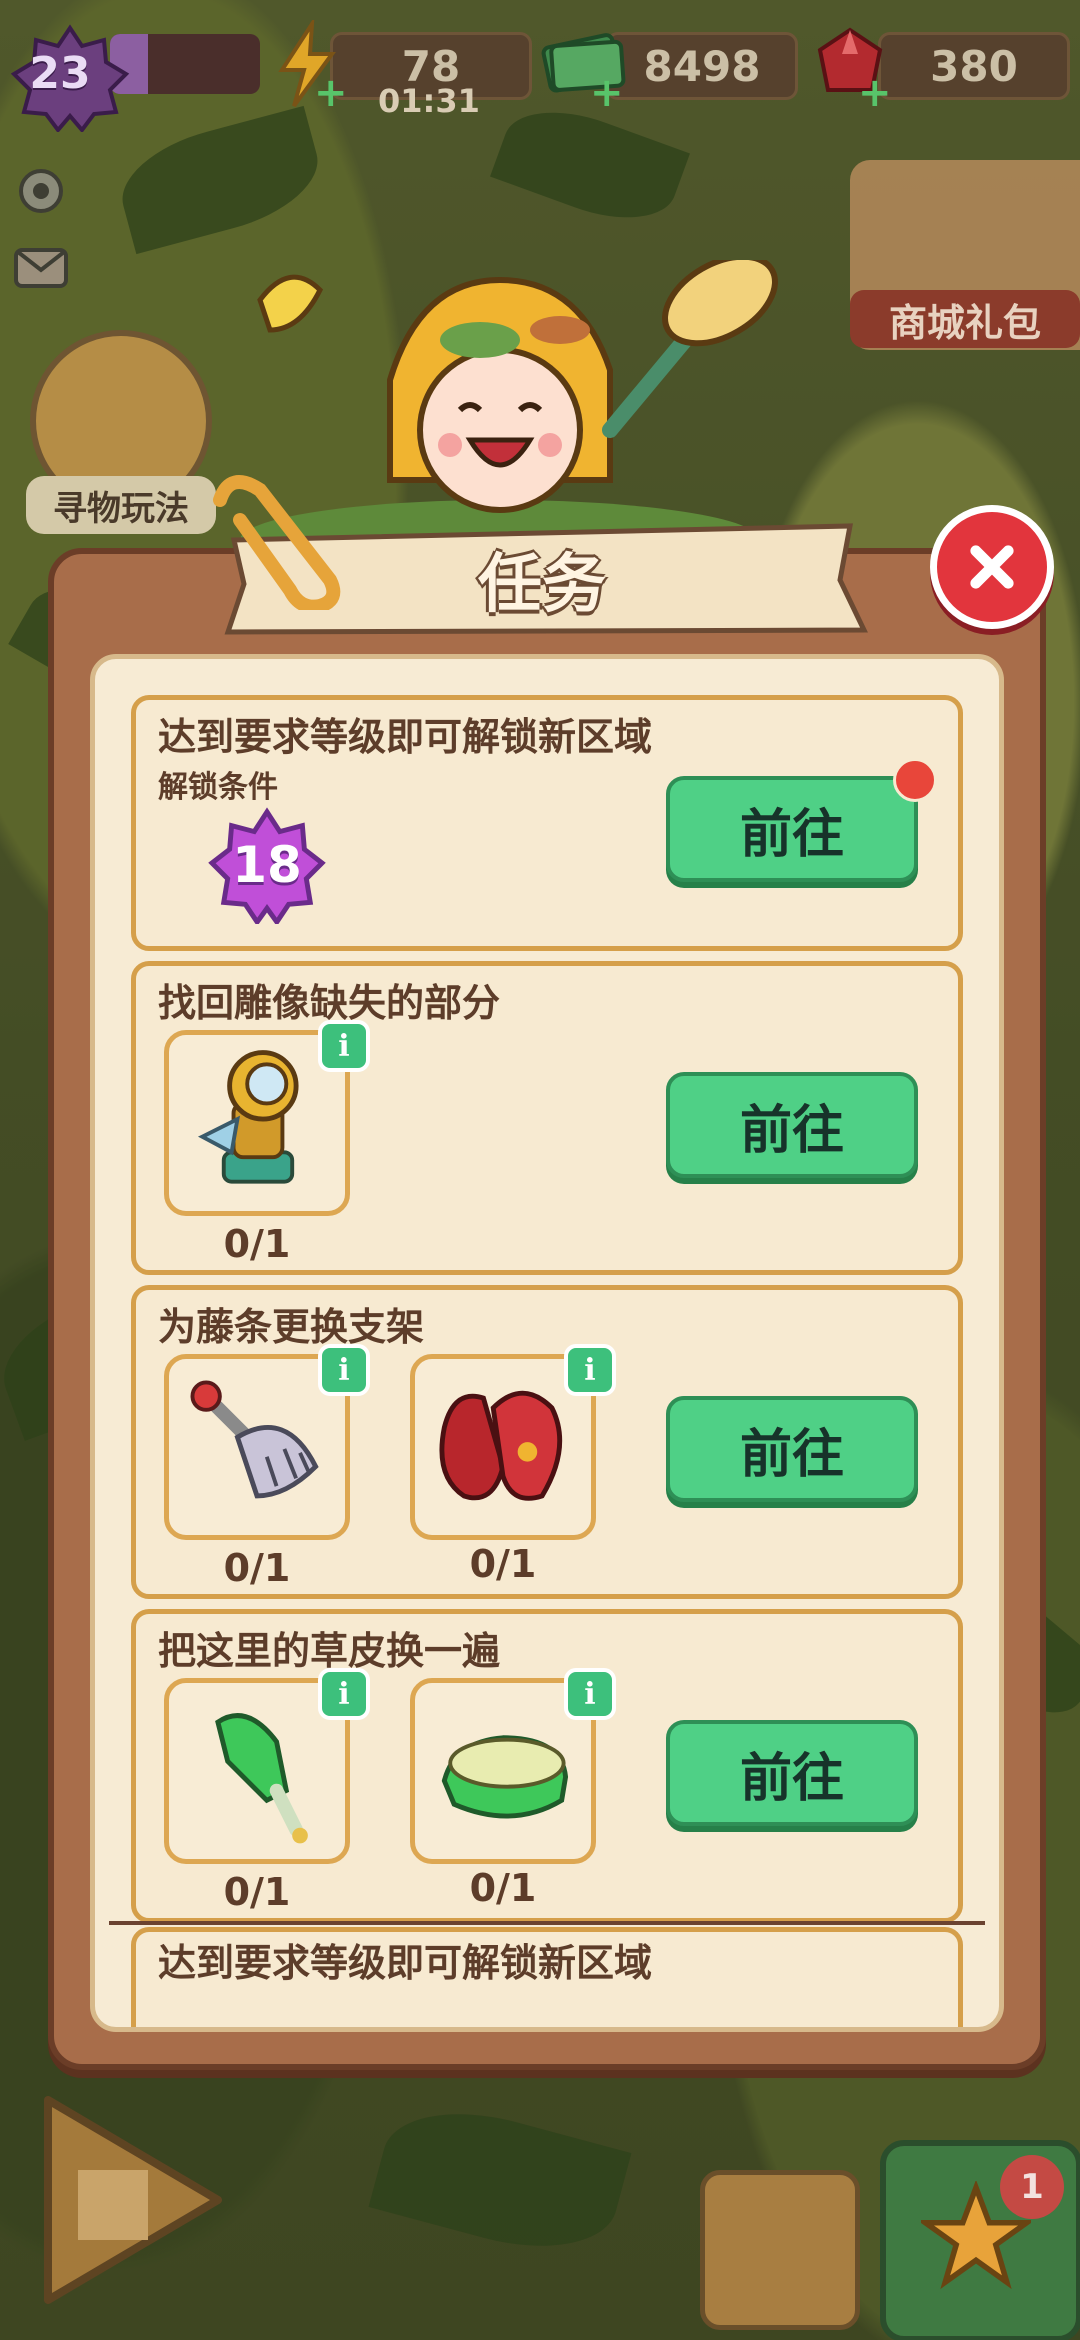 The height and width of the screenshot is (2340, 1080). I want to click on settings-gear-icon, so click(41, 191).